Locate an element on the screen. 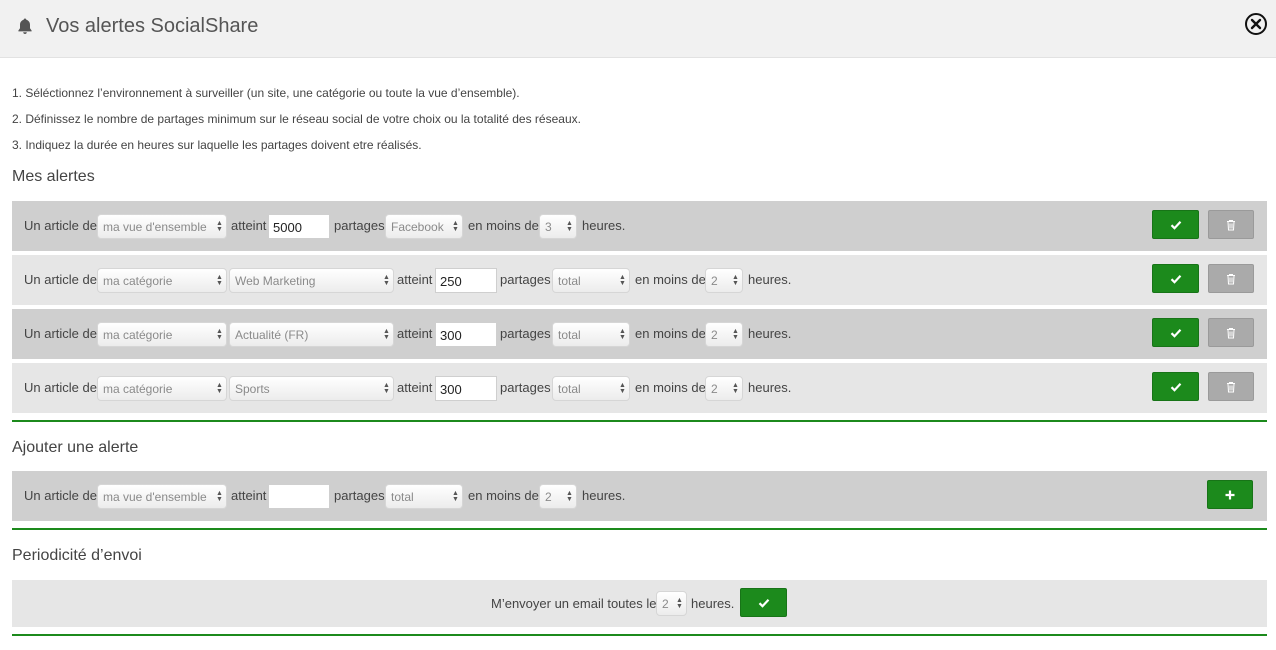 The height and width of the screenshot is (650, 1276). bell-icon is located at coordinates (25, 26).